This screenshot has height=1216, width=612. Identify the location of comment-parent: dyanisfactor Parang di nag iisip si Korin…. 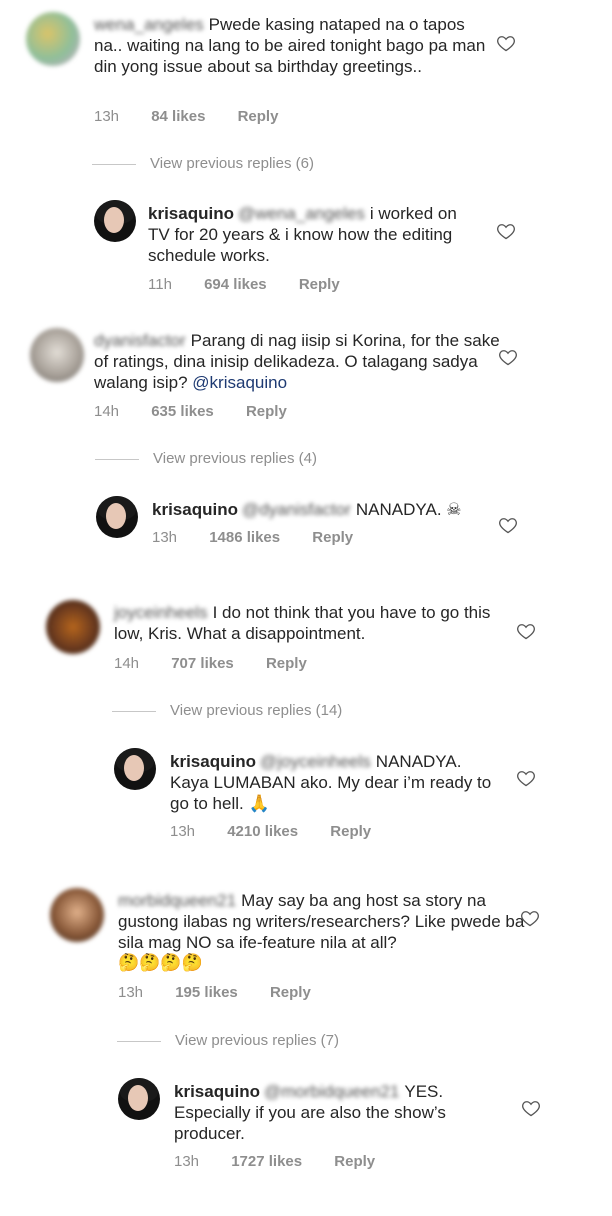
(318, 378).